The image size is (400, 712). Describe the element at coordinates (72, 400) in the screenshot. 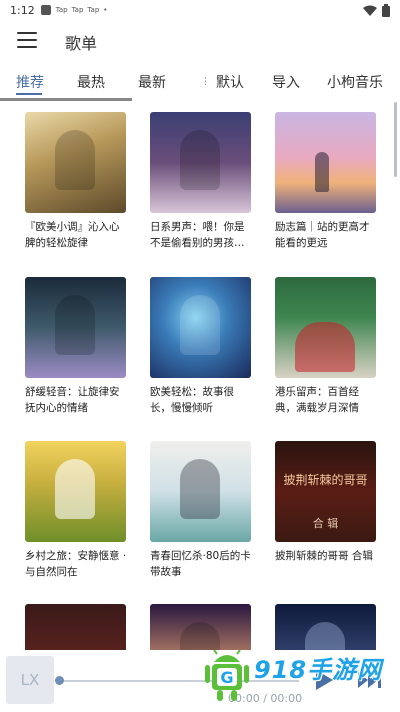

I see `playlist-title: 舒缓轻音：让旋律安抚内心的情绪` at that location.